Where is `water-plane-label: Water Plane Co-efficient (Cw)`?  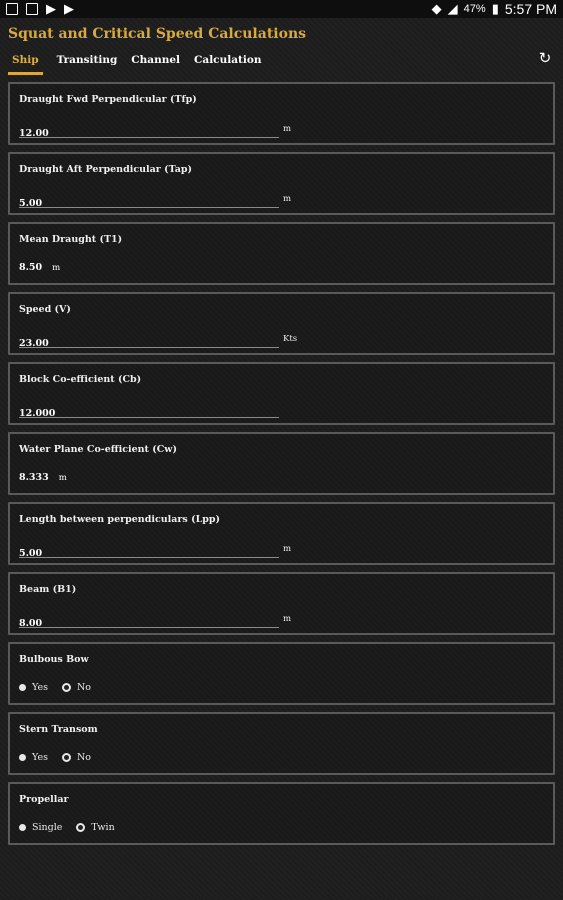 water-plane-label: Water Plane Co-efficient (Cw) is located at coordinates (98, 449).